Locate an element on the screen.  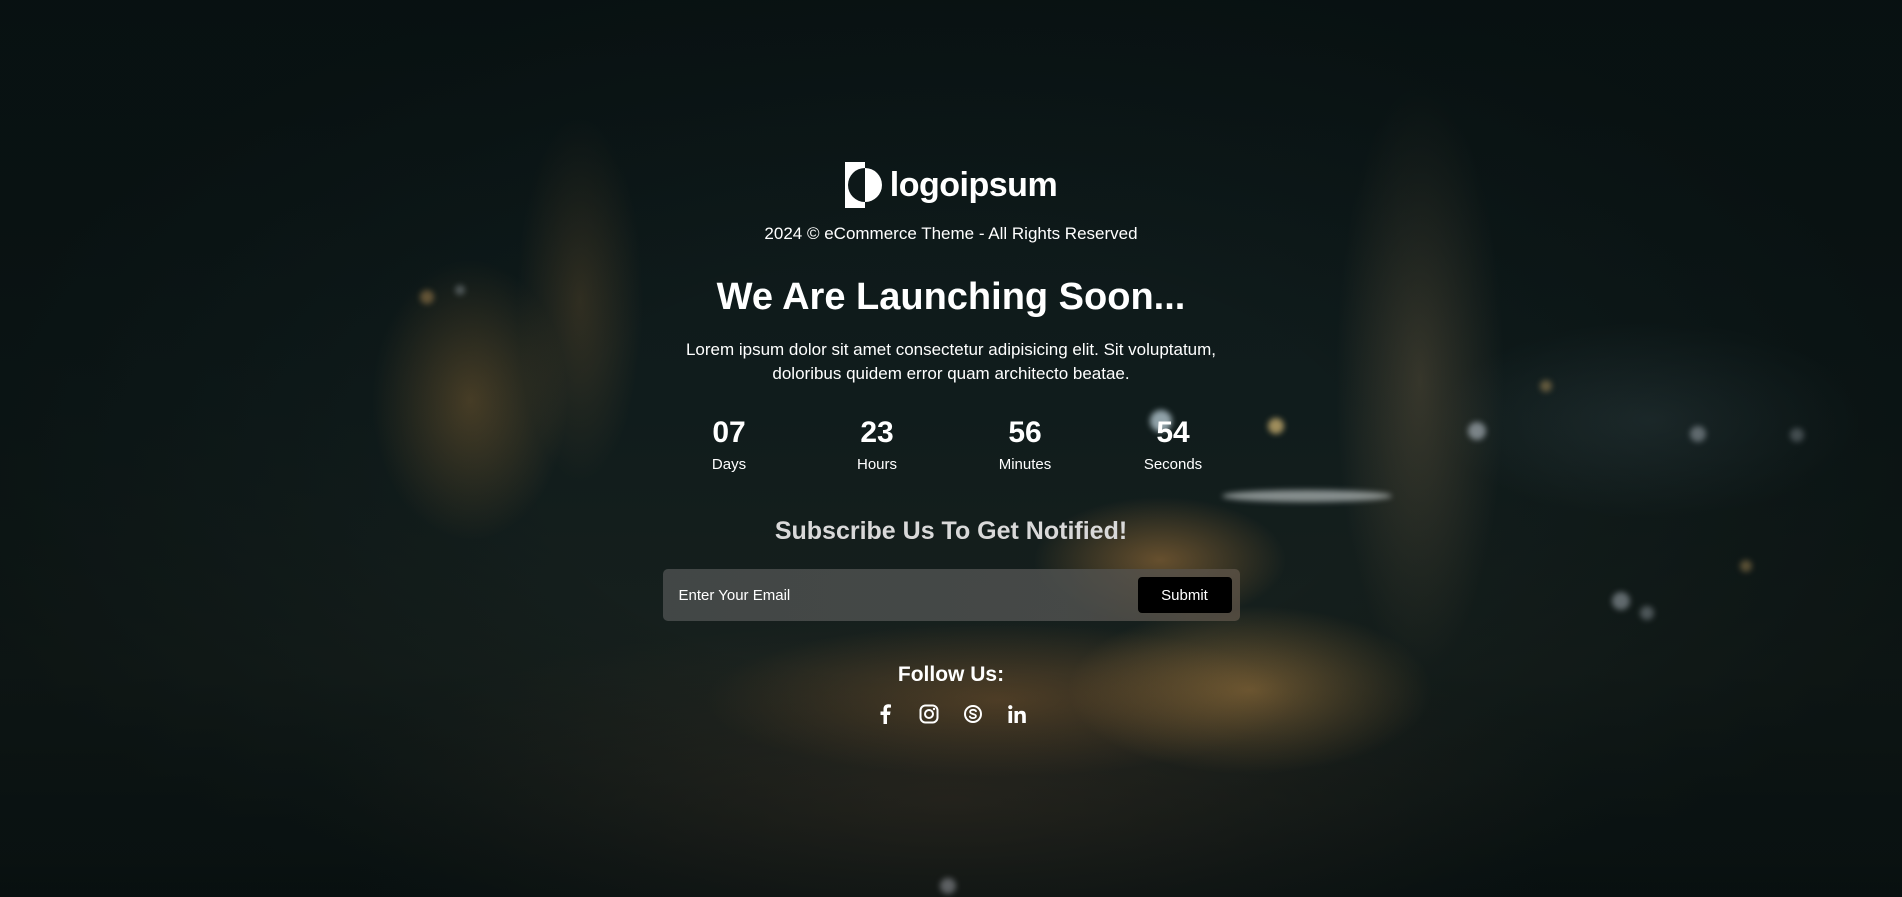
brand-logo: logoipsum is located at coordinates (951, 185).